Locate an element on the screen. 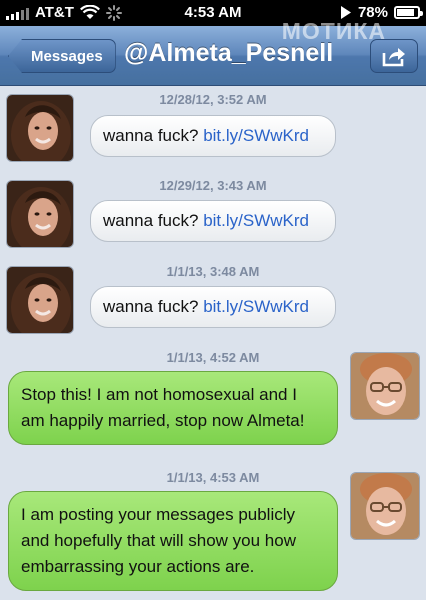 Image resolution: width=426 pixels, height=600 pixels. message-timestamp: 1/1/13, 3:48 AM is located at coordinates (213, 271).